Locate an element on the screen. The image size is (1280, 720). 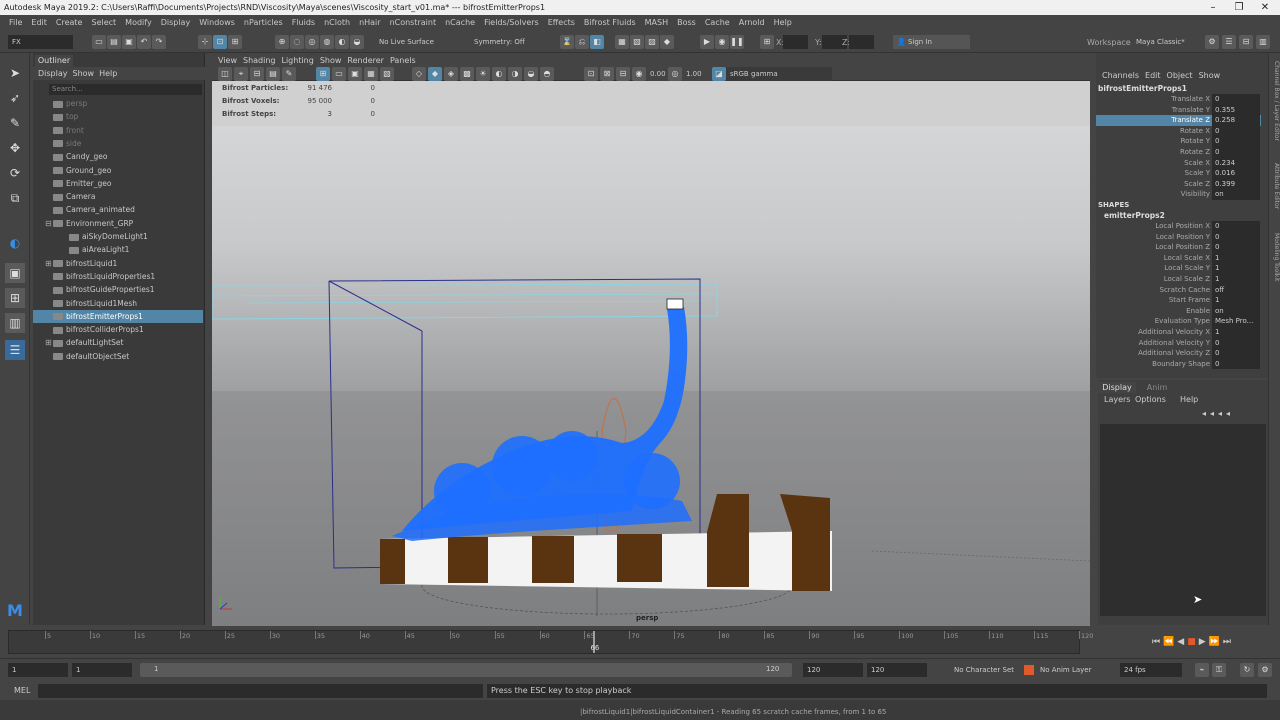
expand-toggle-icon: ⊞ is located at coordinates (49, 342).